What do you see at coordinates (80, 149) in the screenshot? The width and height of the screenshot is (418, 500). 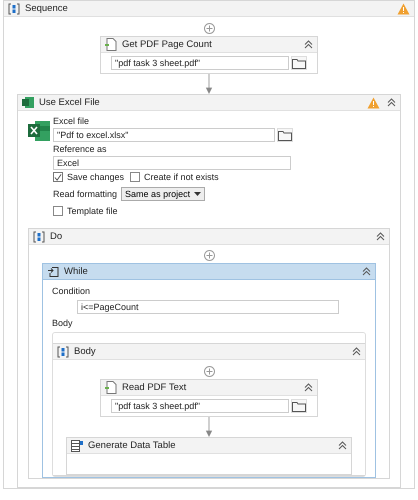 I see `field-label: Reference as` at bounding box center [80, 149].